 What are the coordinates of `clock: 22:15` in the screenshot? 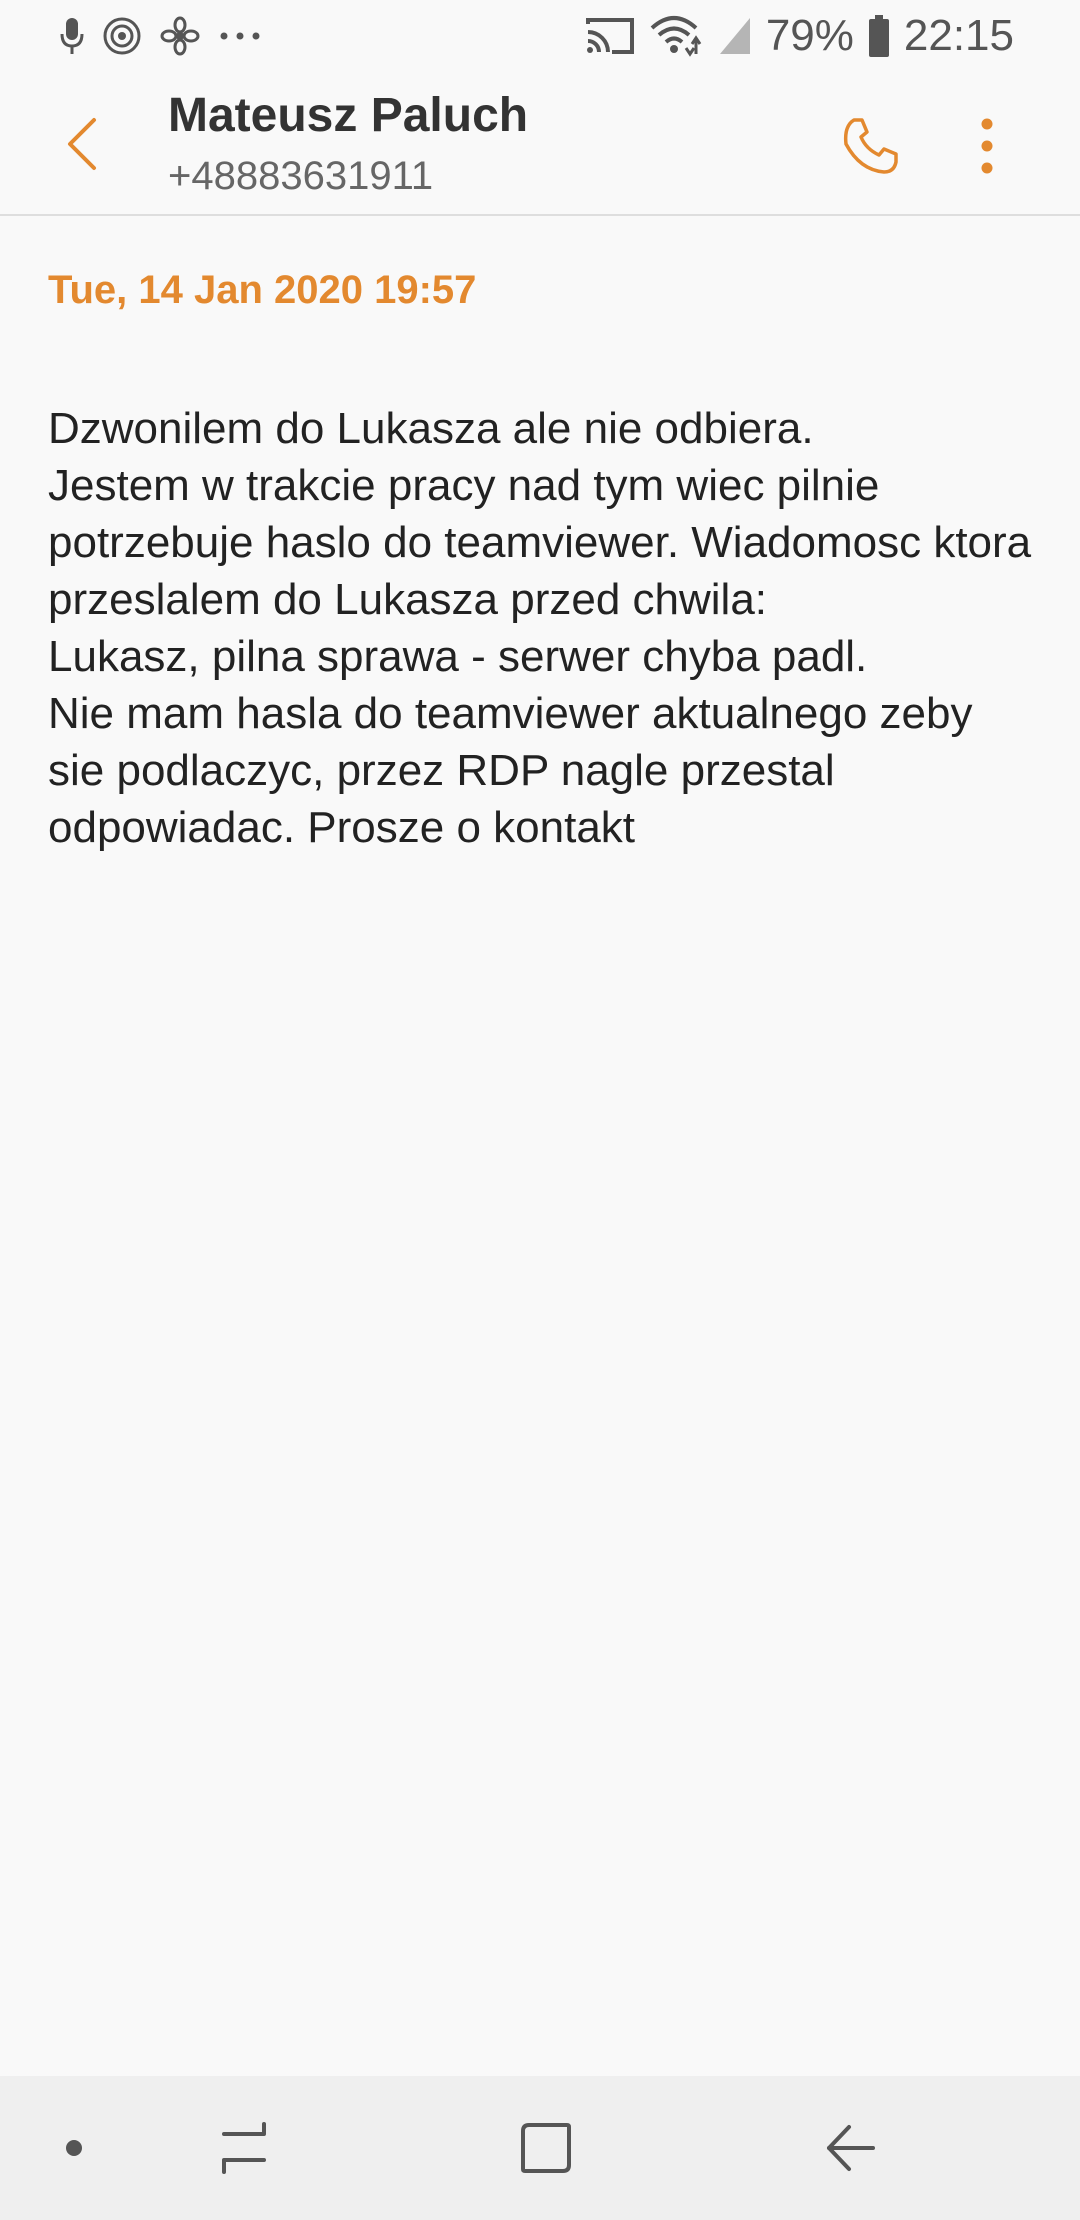 It's located at (958, 35).